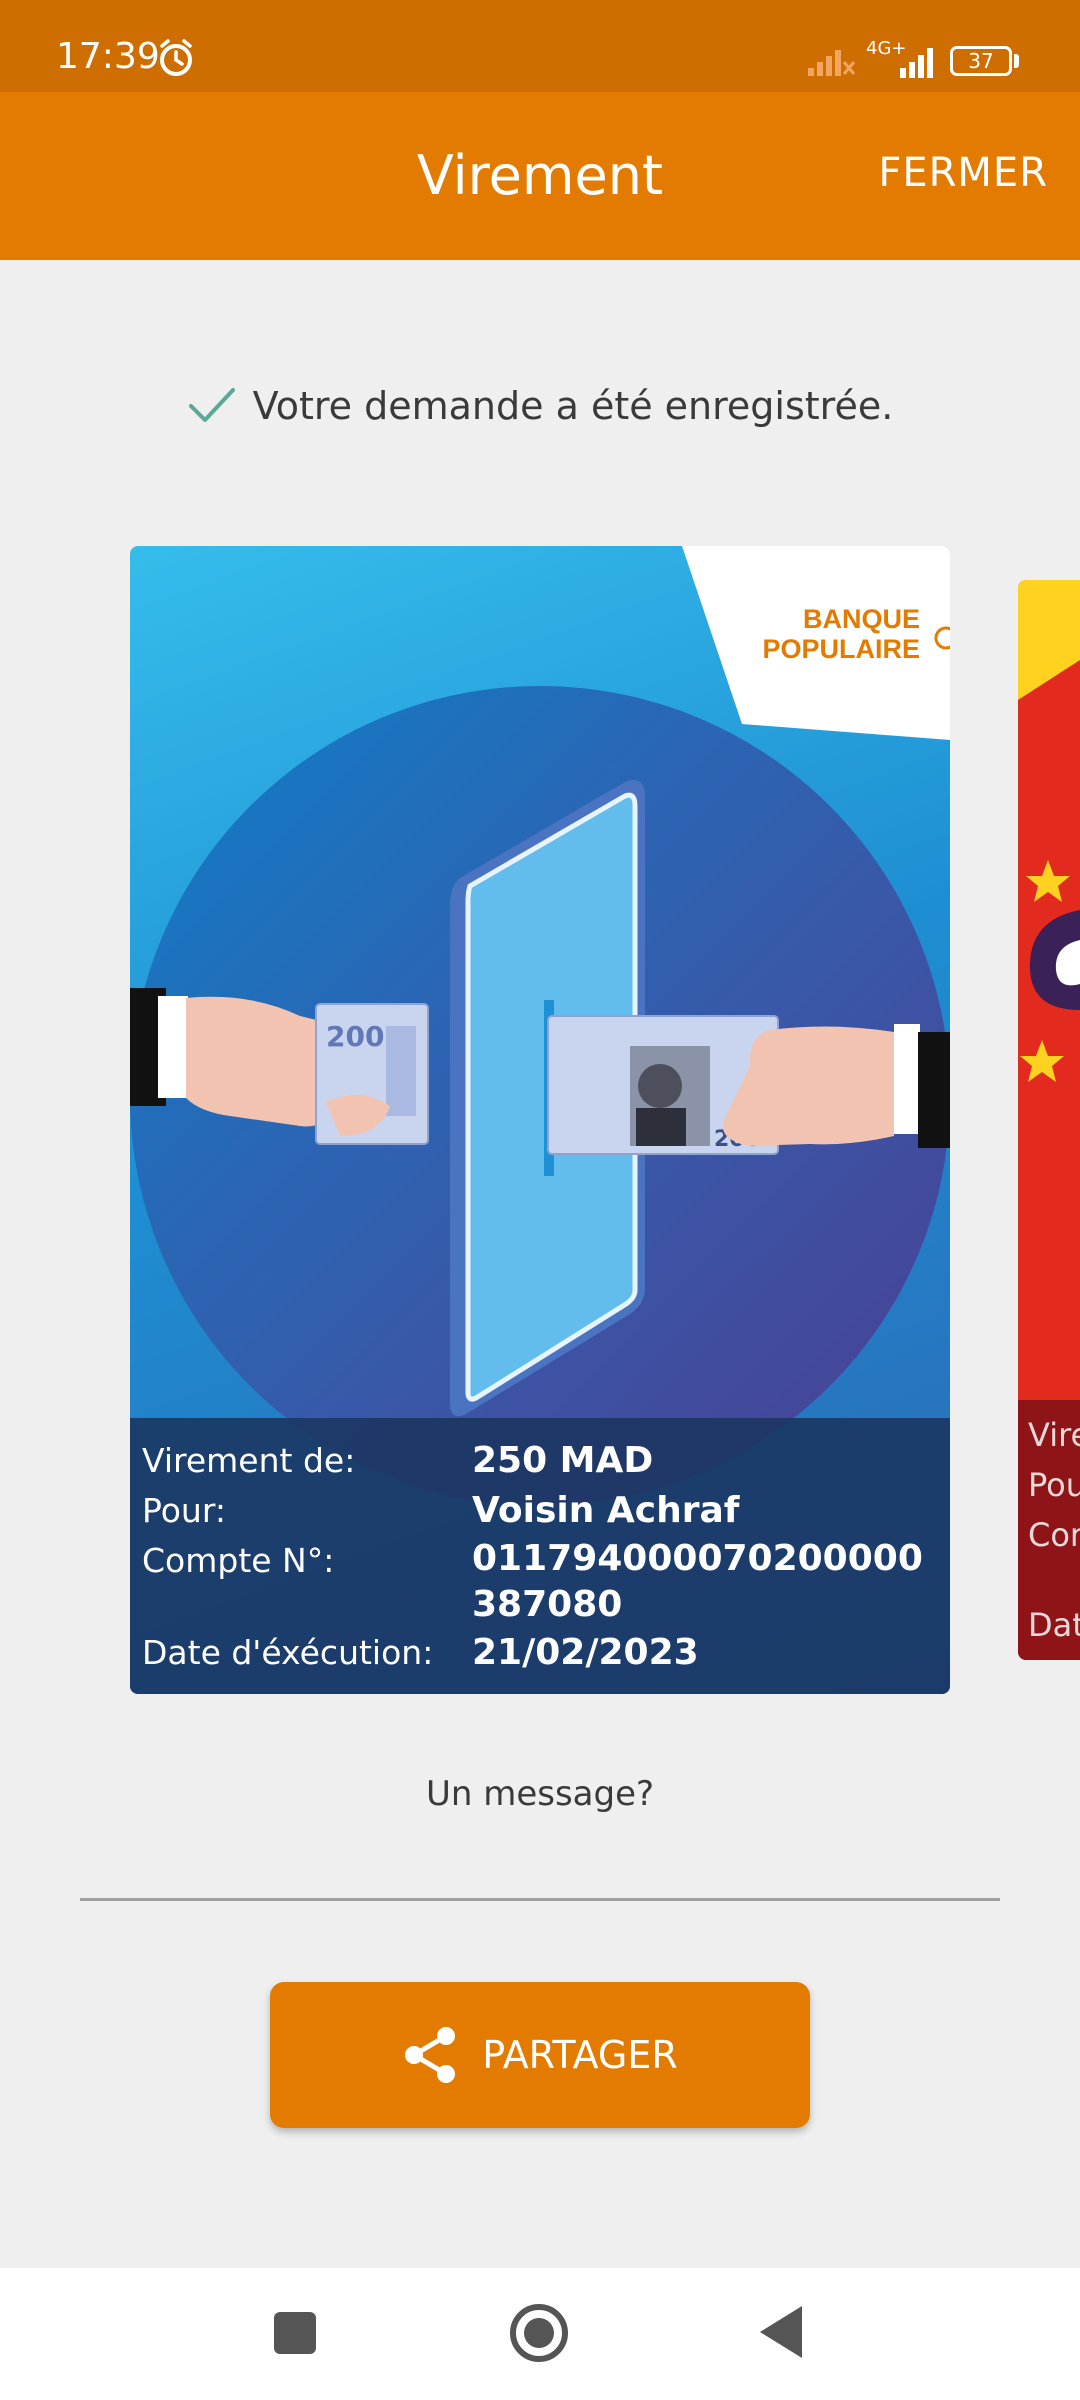  I want to click on battery-tip, so click(1016, 61).